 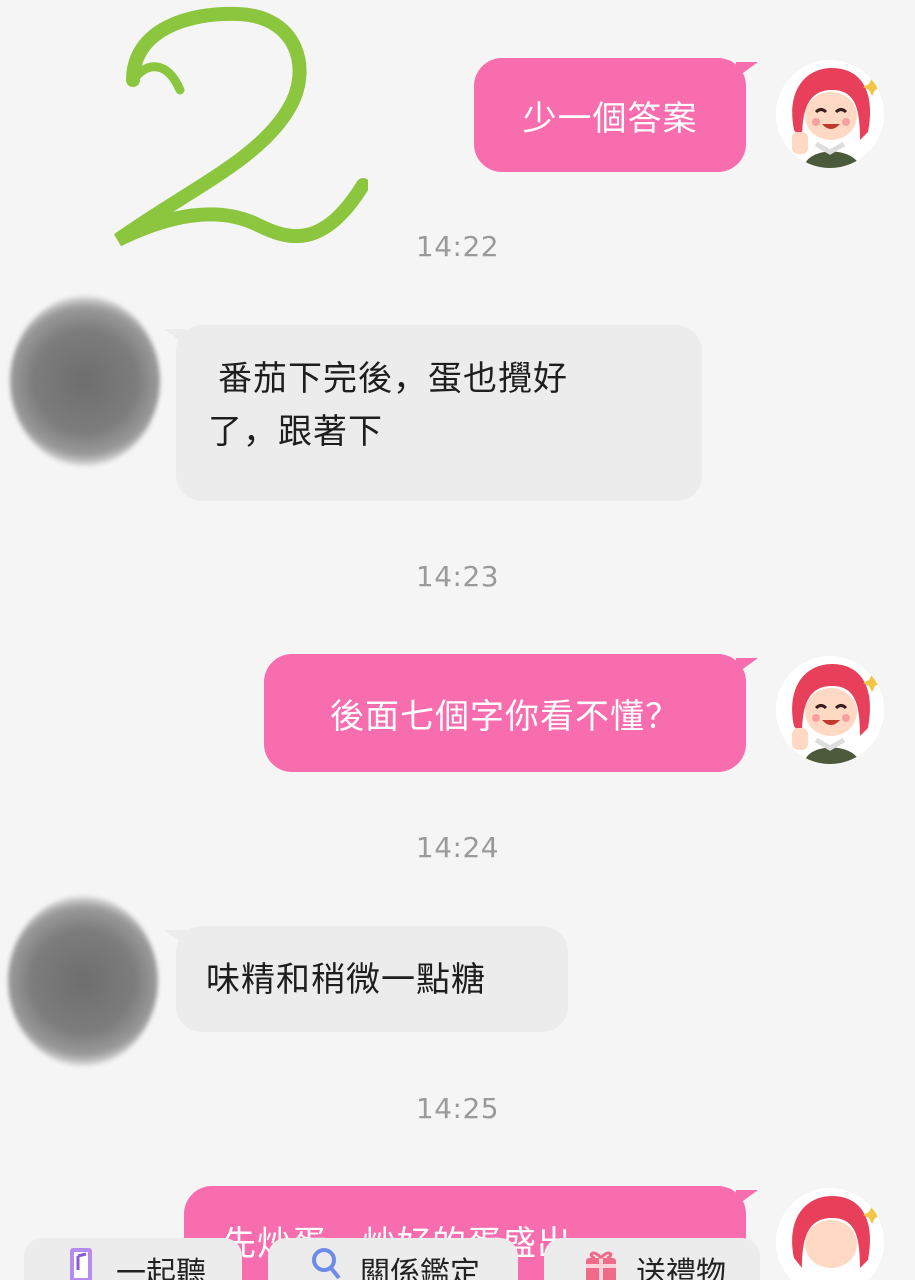 I want to click on my-message-bubble: 少一個答案, so click(x=616, y=115).